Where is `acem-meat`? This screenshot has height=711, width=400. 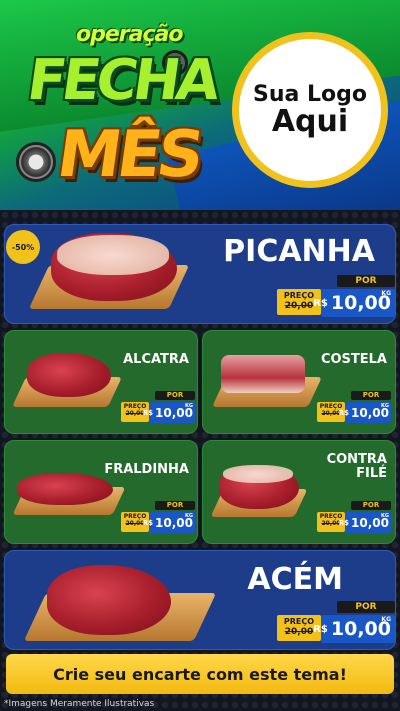
acem-meat is located at coordinates (109, 600).